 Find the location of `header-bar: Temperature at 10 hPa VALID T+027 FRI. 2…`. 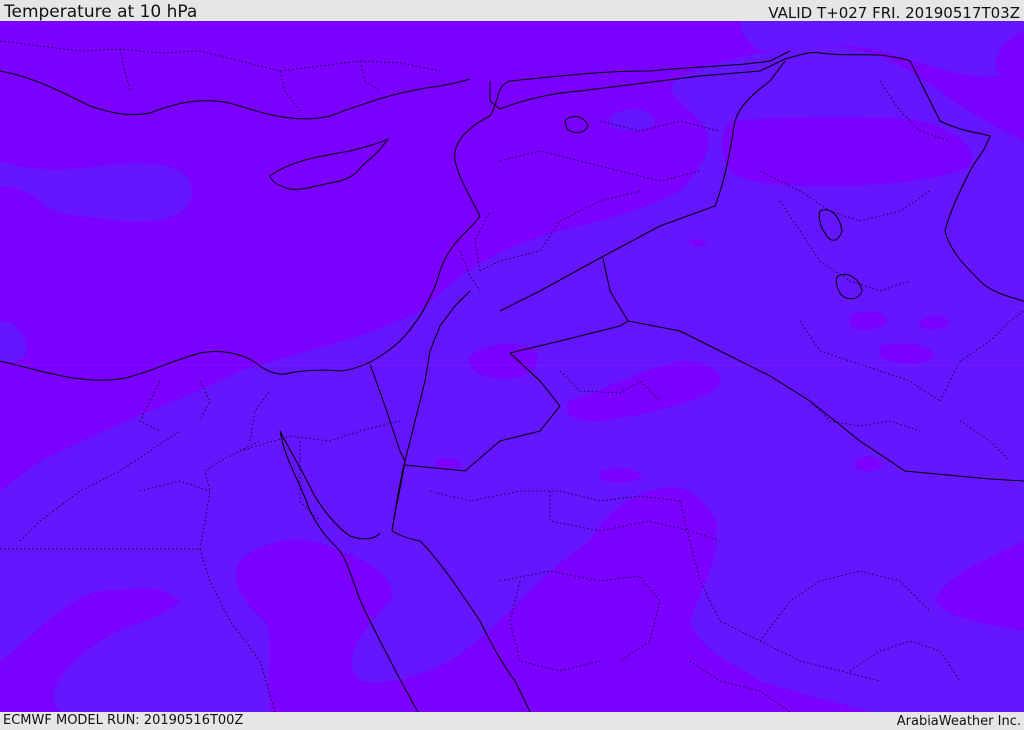

header-bar: Temperature at 10 hPa VALID T+027 FRI. 2… is located at coordinates (512, 10).